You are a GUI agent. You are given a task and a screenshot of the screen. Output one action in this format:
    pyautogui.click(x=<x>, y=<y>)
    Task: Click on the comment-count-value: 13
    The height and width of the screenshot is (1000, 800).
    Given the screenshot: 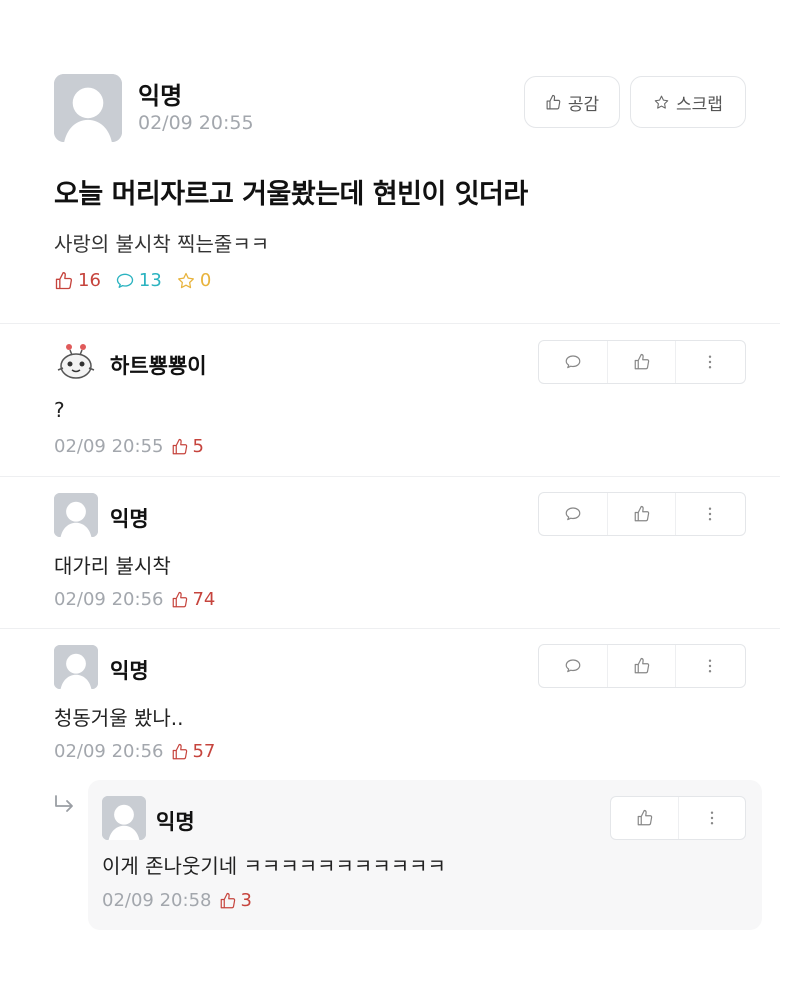 What is the action you would take?
    pyautogui.click(x=150, y=280)
    